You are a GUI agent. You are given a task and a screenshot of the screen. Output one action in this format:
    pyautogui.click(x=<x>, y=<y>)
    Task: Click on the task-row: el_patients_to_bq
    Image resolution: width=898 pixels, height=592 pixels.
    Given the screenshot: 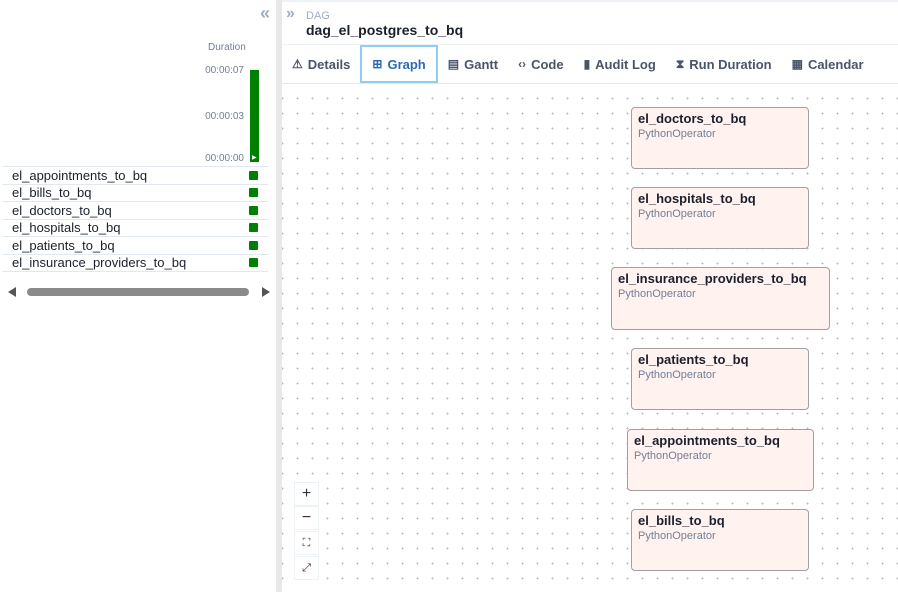 What is the action you would take?
    pyautogui.click(x=135, y=246)
    